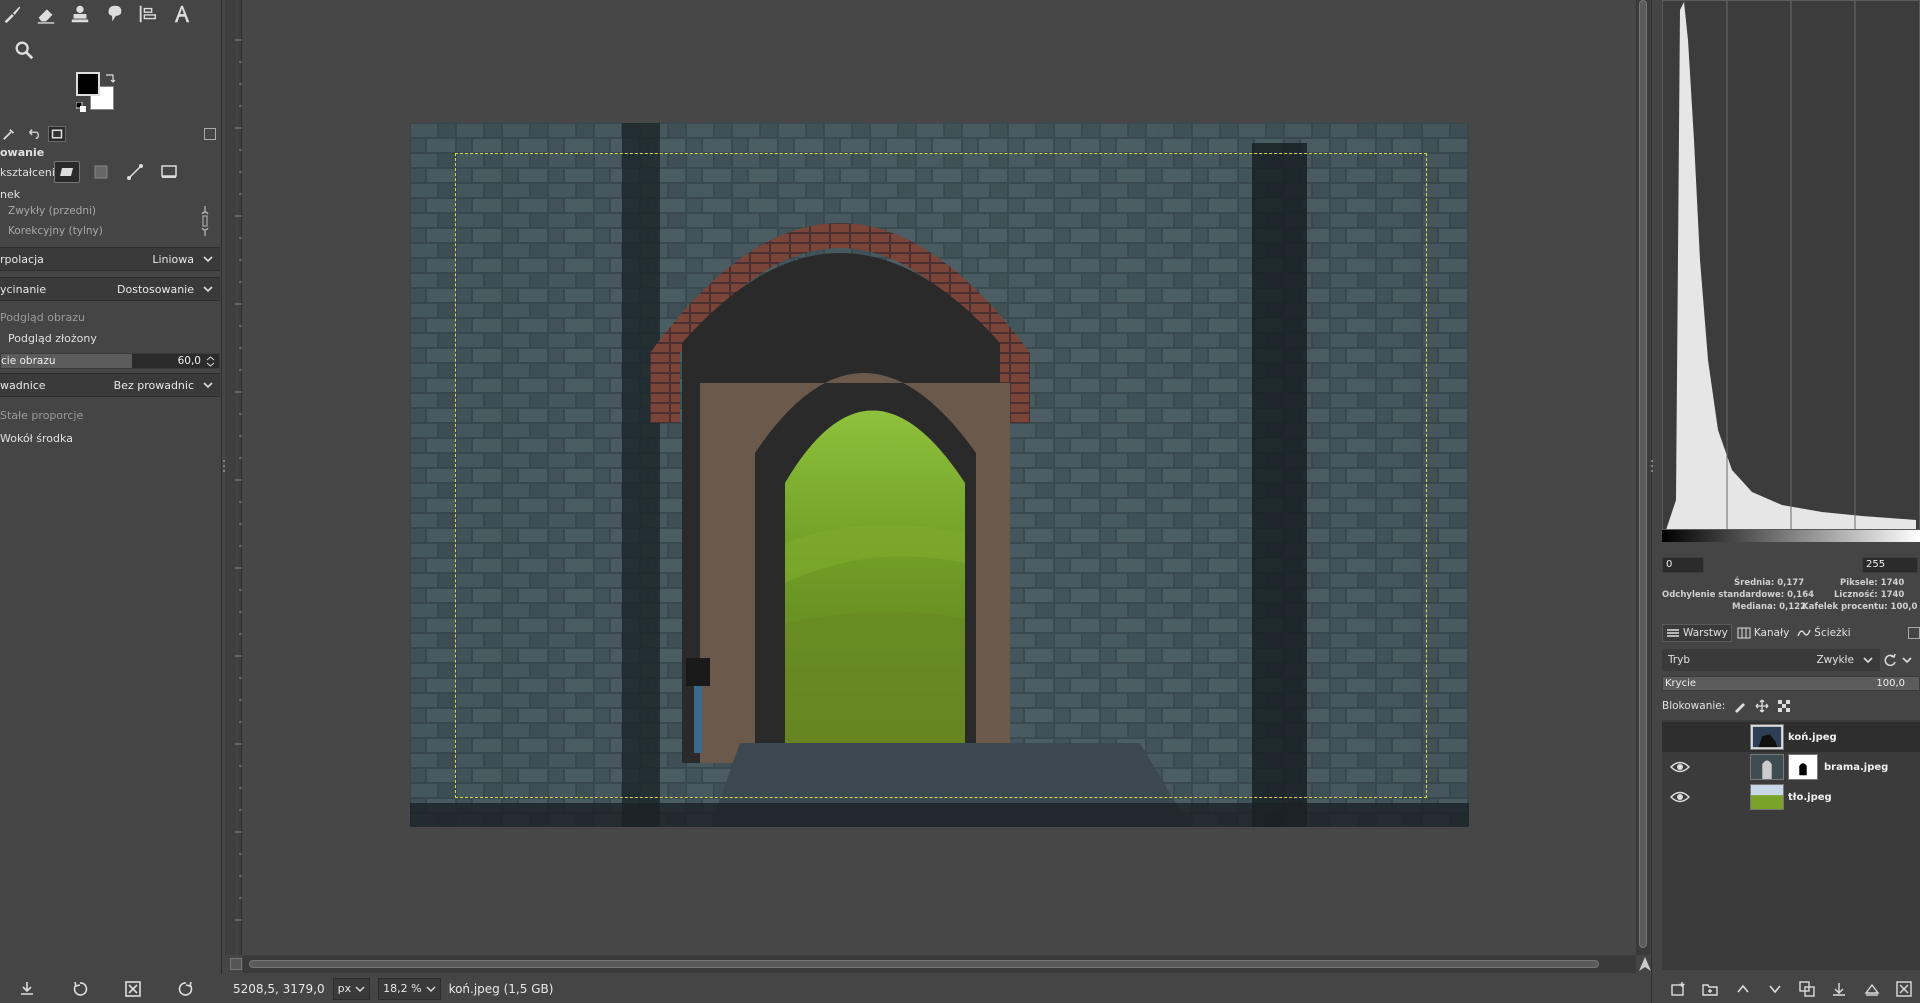 This screenshot has width=1920, height=1003. Describe the element at coordinates (1890, 660) in the screenshot. I see `reset-mode-icon` at that location.